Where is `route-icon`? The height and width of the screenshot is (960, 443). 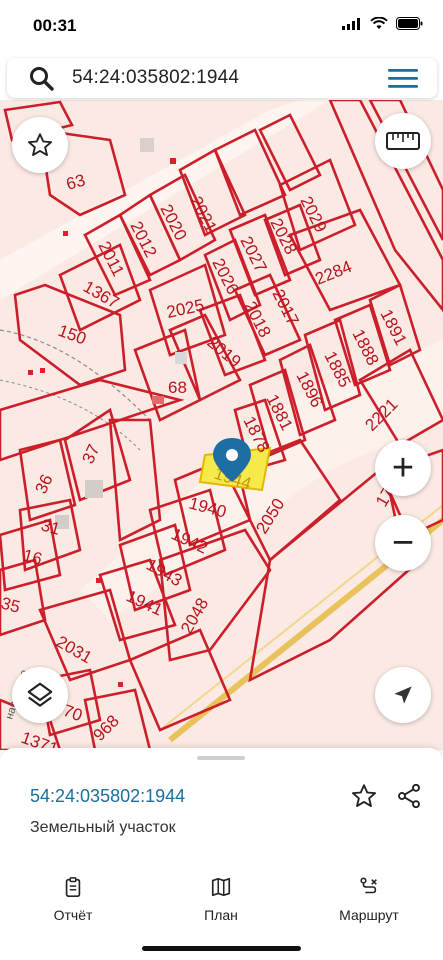
route-icon is located at coordinates (368, 885).